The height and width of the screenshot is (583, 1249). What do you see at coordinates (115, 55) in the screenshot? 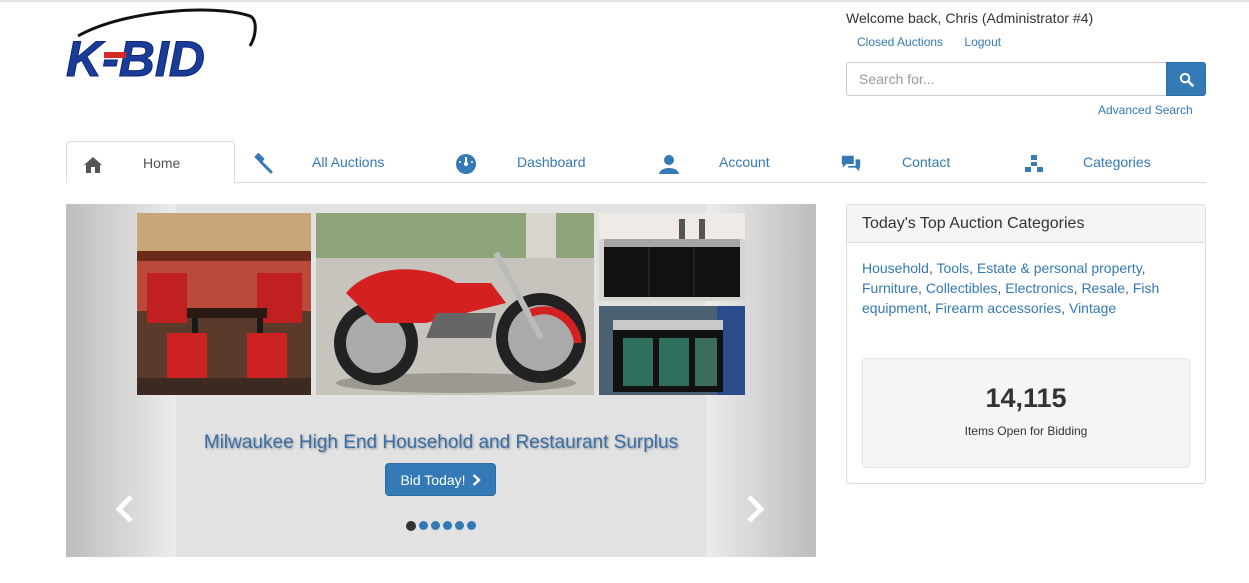
I see `logo-red-dash` at bounding box center [115, 55].